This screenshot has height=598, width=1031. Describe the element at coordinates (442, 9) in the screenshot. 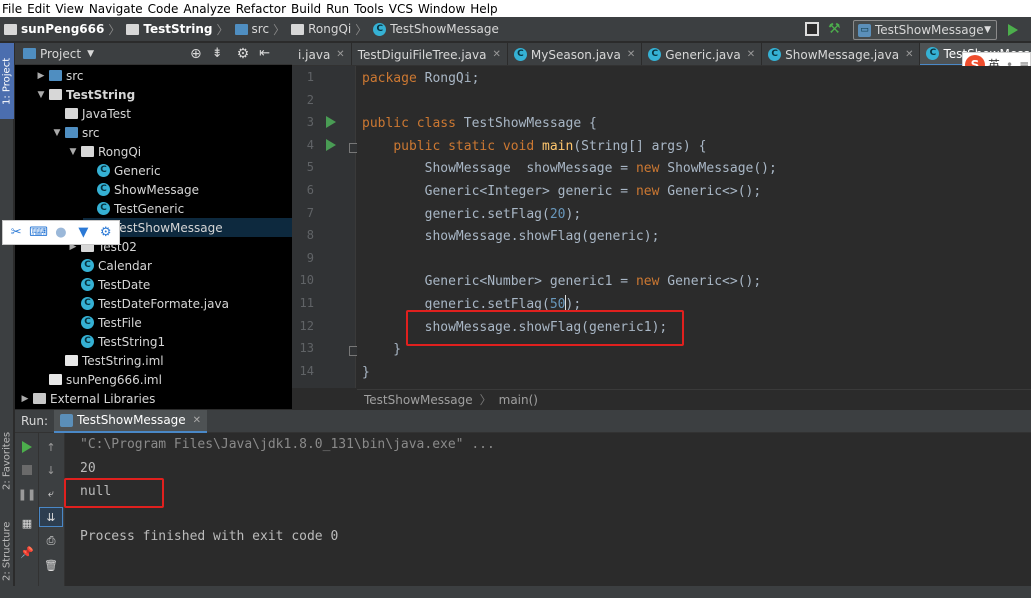

I see `menu-item-window: Window` at that location.